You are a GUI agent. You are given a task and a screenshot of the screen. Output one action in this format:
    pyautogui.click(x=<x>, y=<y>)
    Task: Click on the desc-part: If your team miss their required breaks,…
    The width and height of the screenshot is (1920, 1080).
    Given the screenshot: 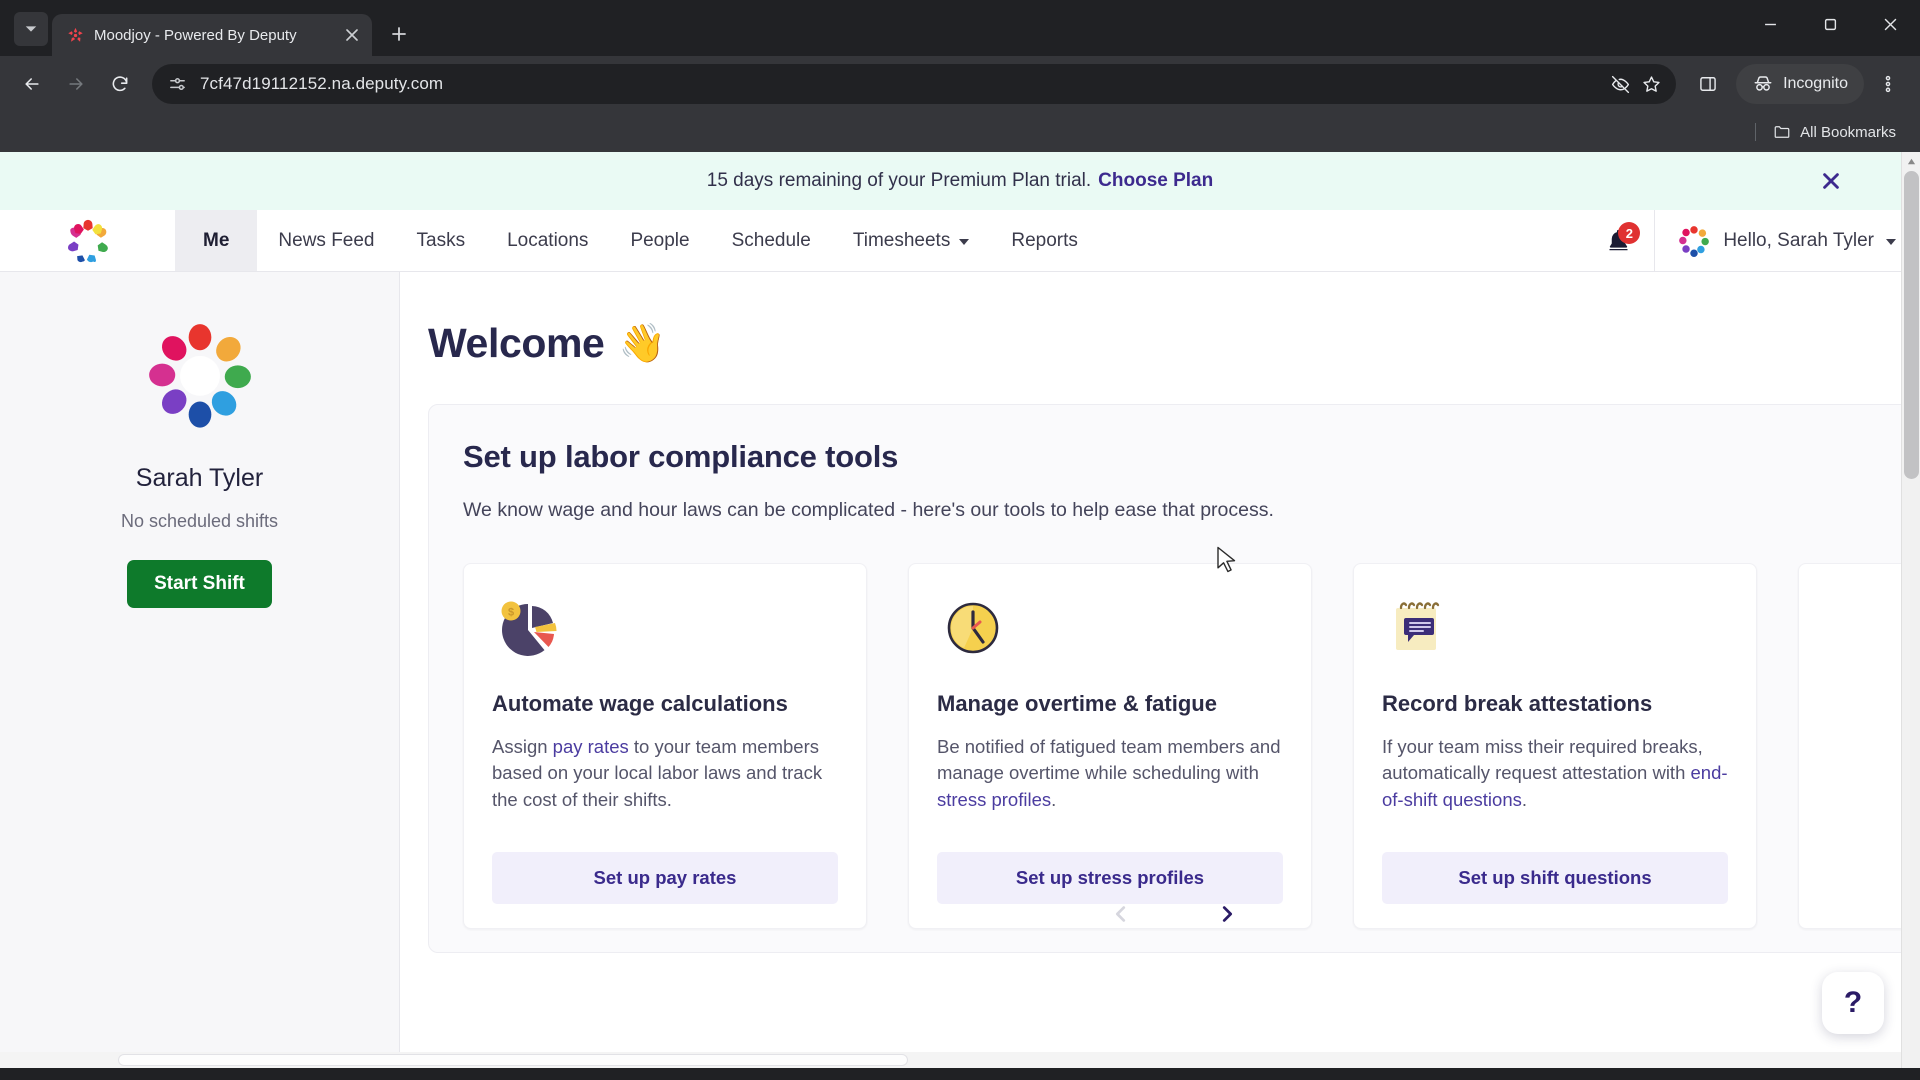 What is the action you would take?
    pyautogui.click(x=1542, y=760)
    